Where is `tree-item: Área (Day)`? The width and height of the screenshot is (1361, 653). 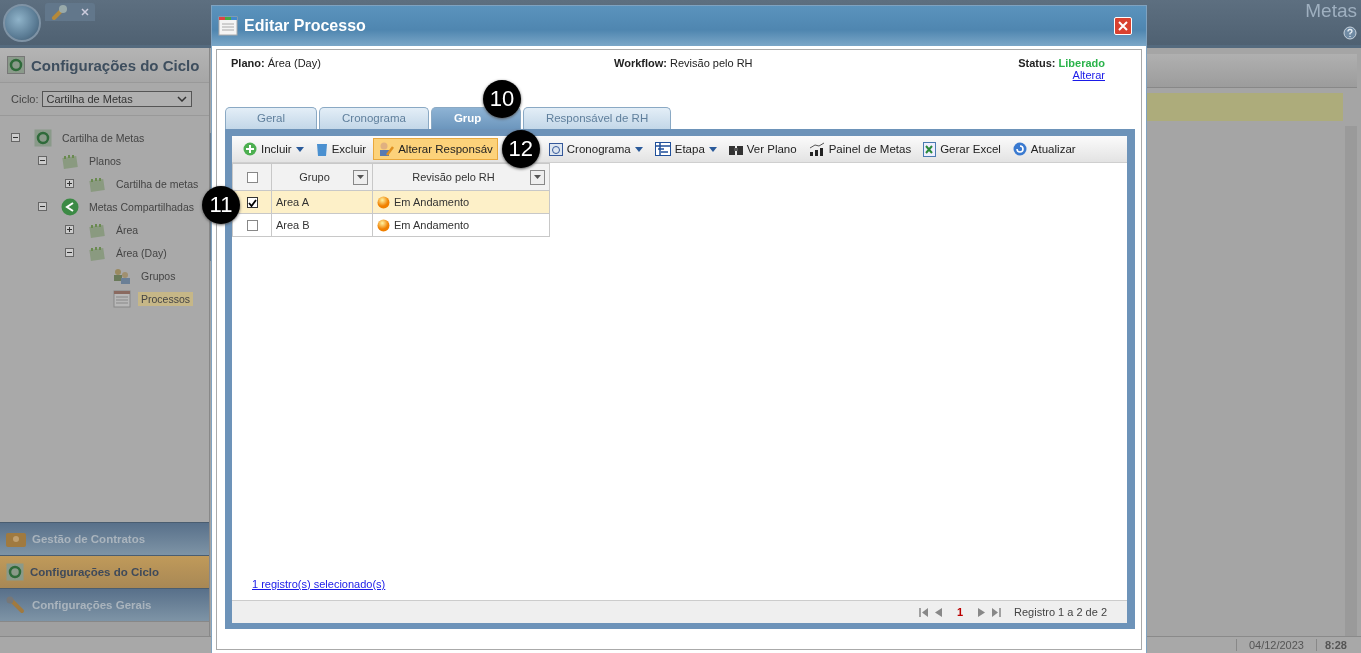
tree-item: Área (Day) is located at coordinates (141, 252).